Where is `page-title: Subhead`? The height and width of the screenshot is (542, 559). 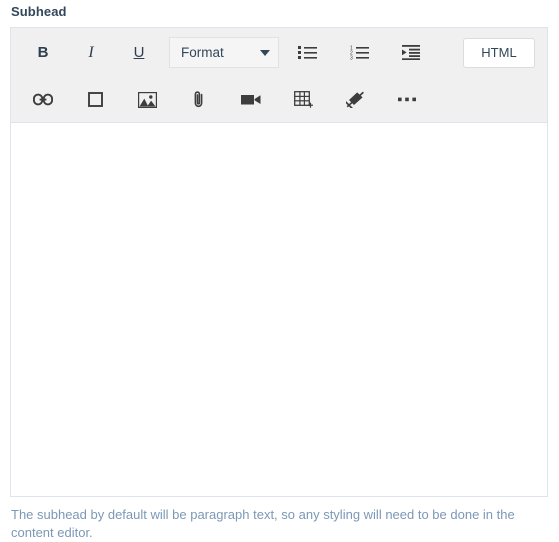
page-title: Subhead is located at coordinates (39, 11).